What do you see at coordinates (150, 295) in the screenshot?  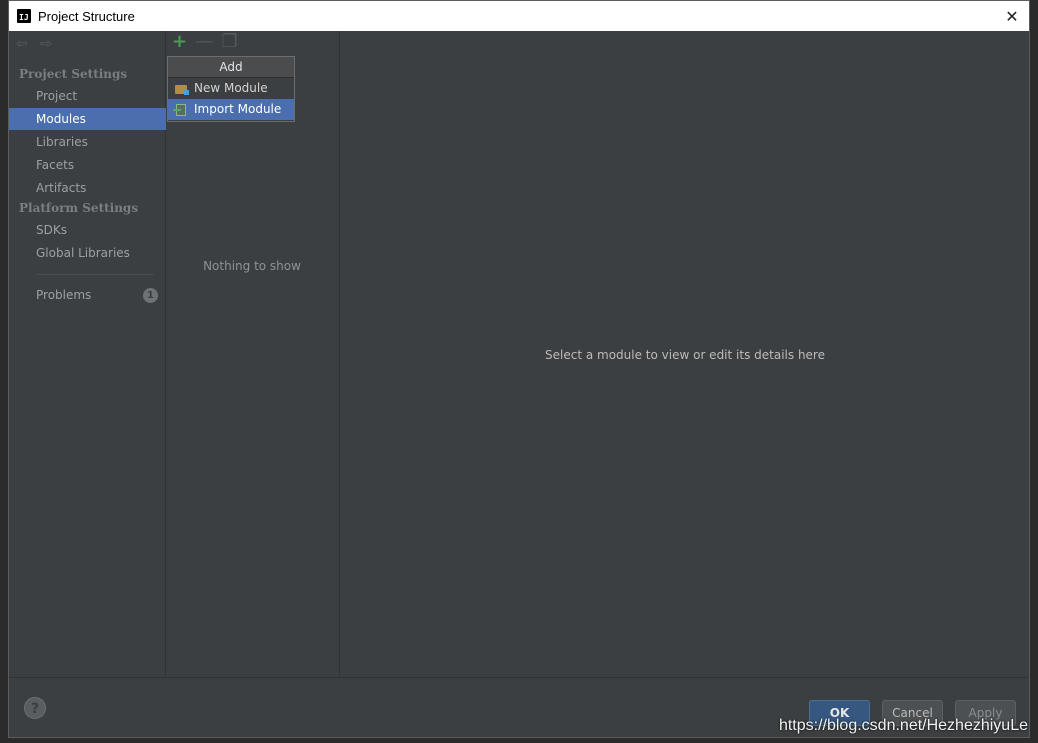 I see `problems-count-badge: 1` at bounding box center [150, 295].